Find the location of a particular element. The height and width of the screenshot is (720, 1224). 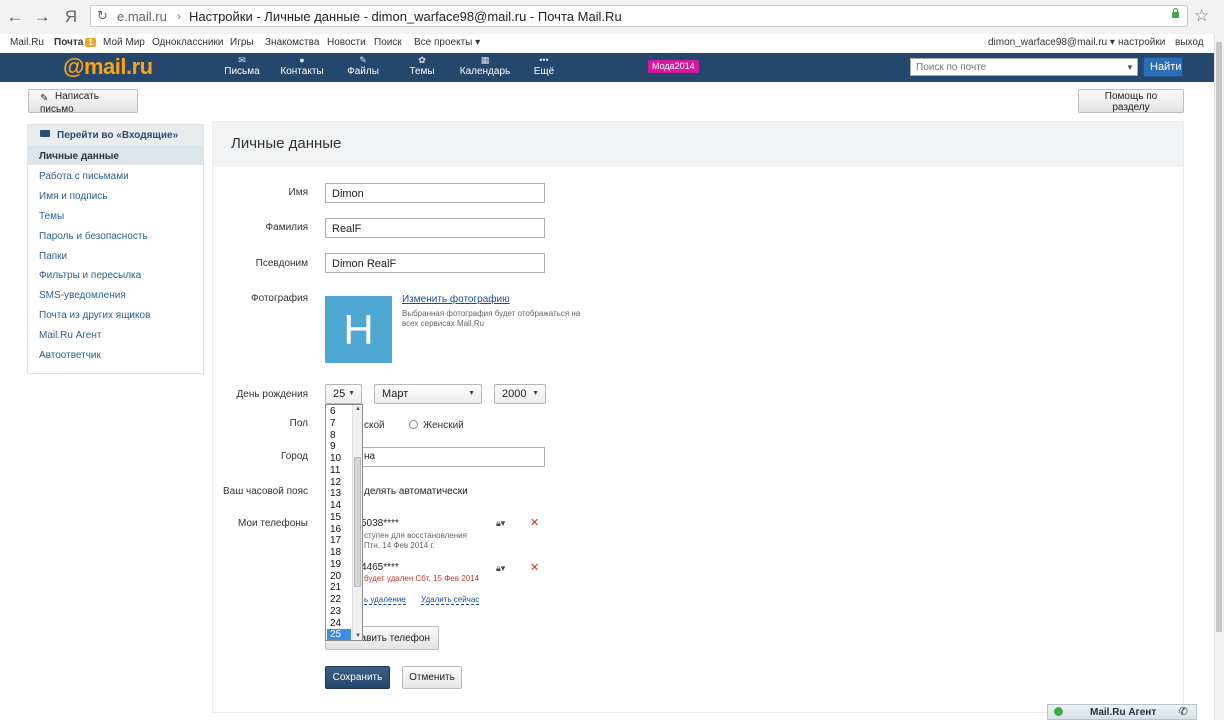

dropdown-scrollbar: ▲ ▼ is located at coordinates (357, 522).